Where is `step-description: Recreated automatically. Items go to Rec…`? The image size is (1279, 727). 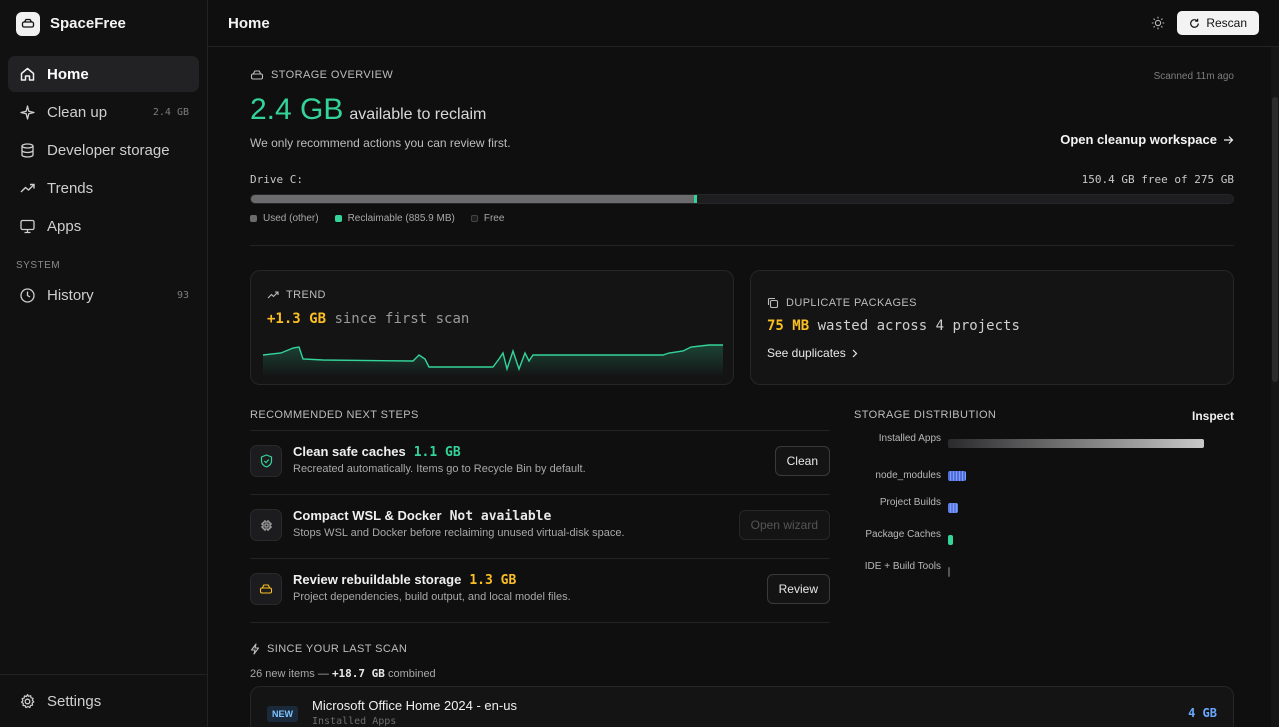 step-description: Recreated automatically. Items go to Rec… is located at coordinates (439, 469).